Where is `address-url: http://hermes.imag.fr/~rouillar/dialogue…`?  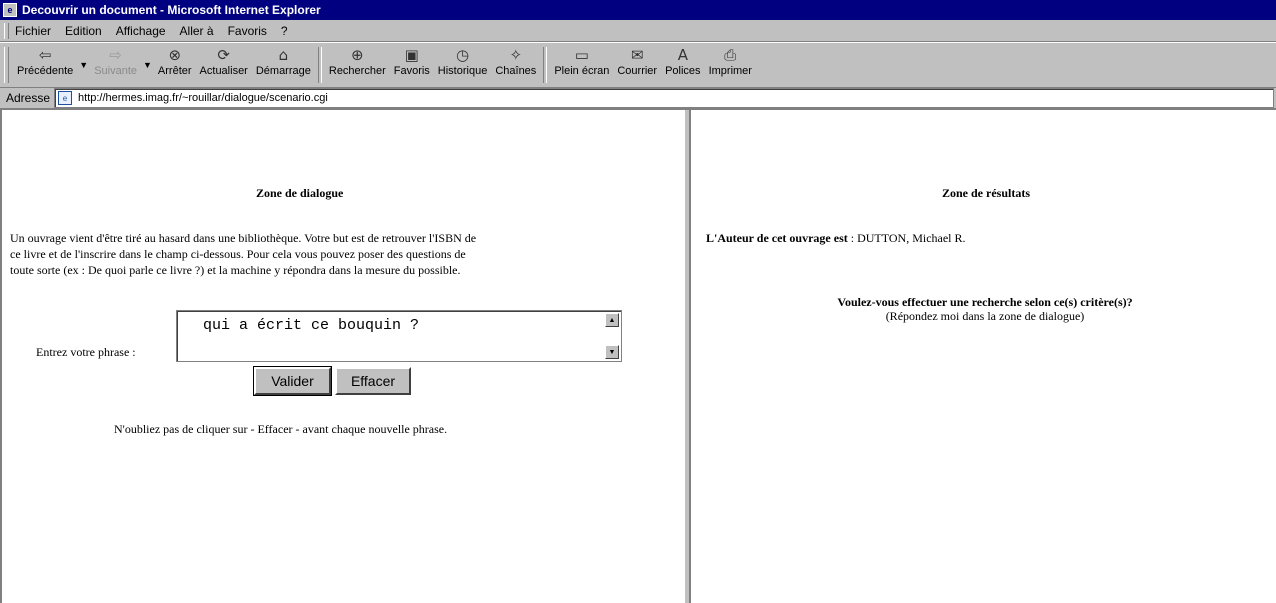
address-url: http://hermes.imag.fr/~rouillar/dialogue… is located at coordinates (203, 98).